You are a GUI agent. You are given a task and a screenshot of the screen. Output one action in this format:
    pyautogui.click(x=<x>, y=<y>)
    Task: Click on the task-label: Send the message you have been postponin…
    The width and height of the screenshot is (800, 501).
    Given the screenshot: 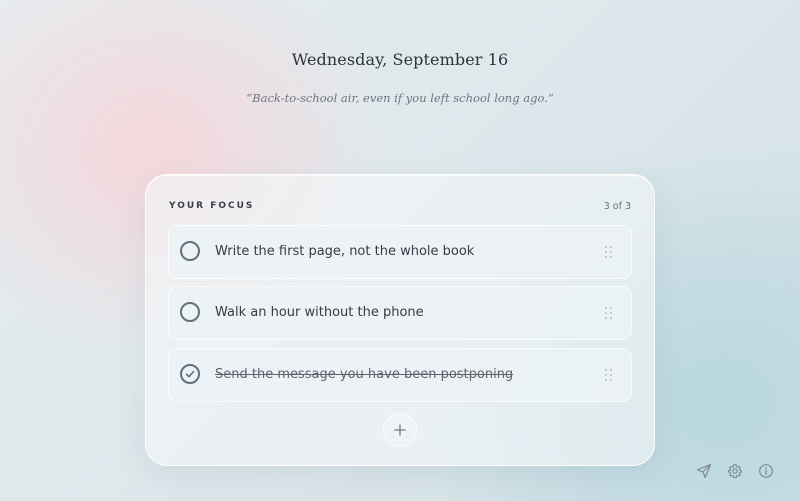 What is the action you would take?
    pyautogui.click(x=364, y=374)
    